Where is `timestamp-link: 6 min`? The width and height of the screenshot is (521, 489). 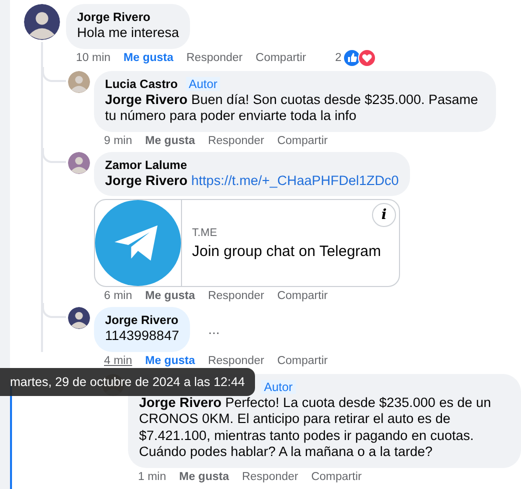
timestamp-link: 6 min is located at coordinates (118, 296).